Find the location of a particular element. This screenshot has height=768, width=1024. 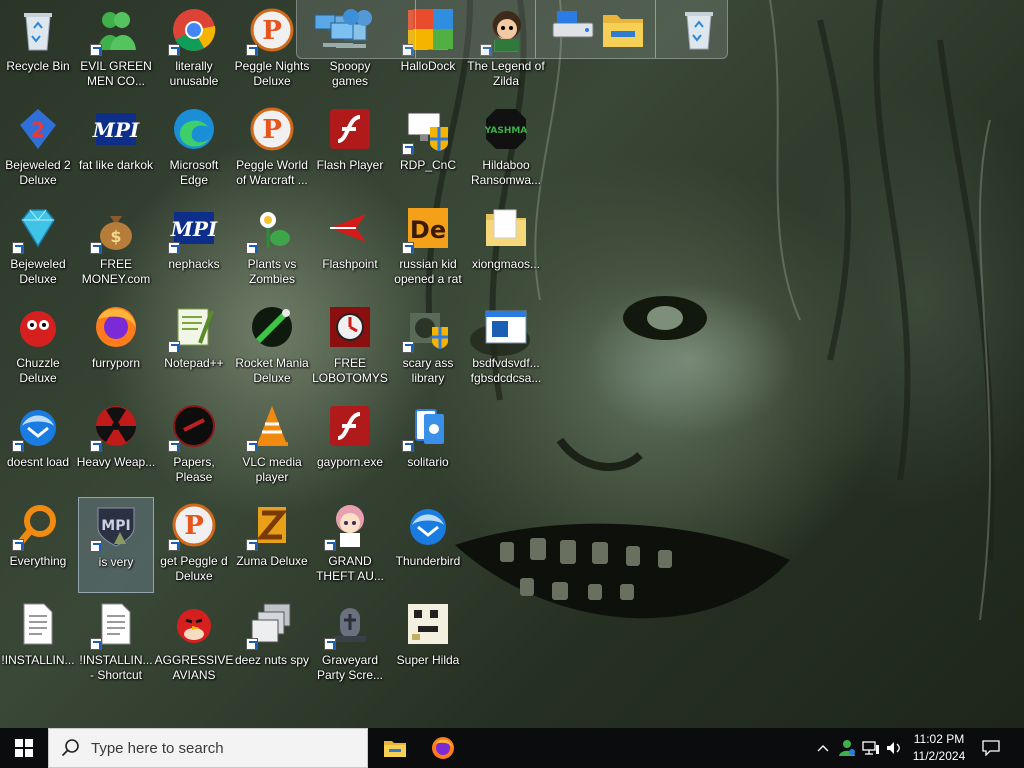

desktop-icon: Microsoft Edge is located at coordinates (194, 149).